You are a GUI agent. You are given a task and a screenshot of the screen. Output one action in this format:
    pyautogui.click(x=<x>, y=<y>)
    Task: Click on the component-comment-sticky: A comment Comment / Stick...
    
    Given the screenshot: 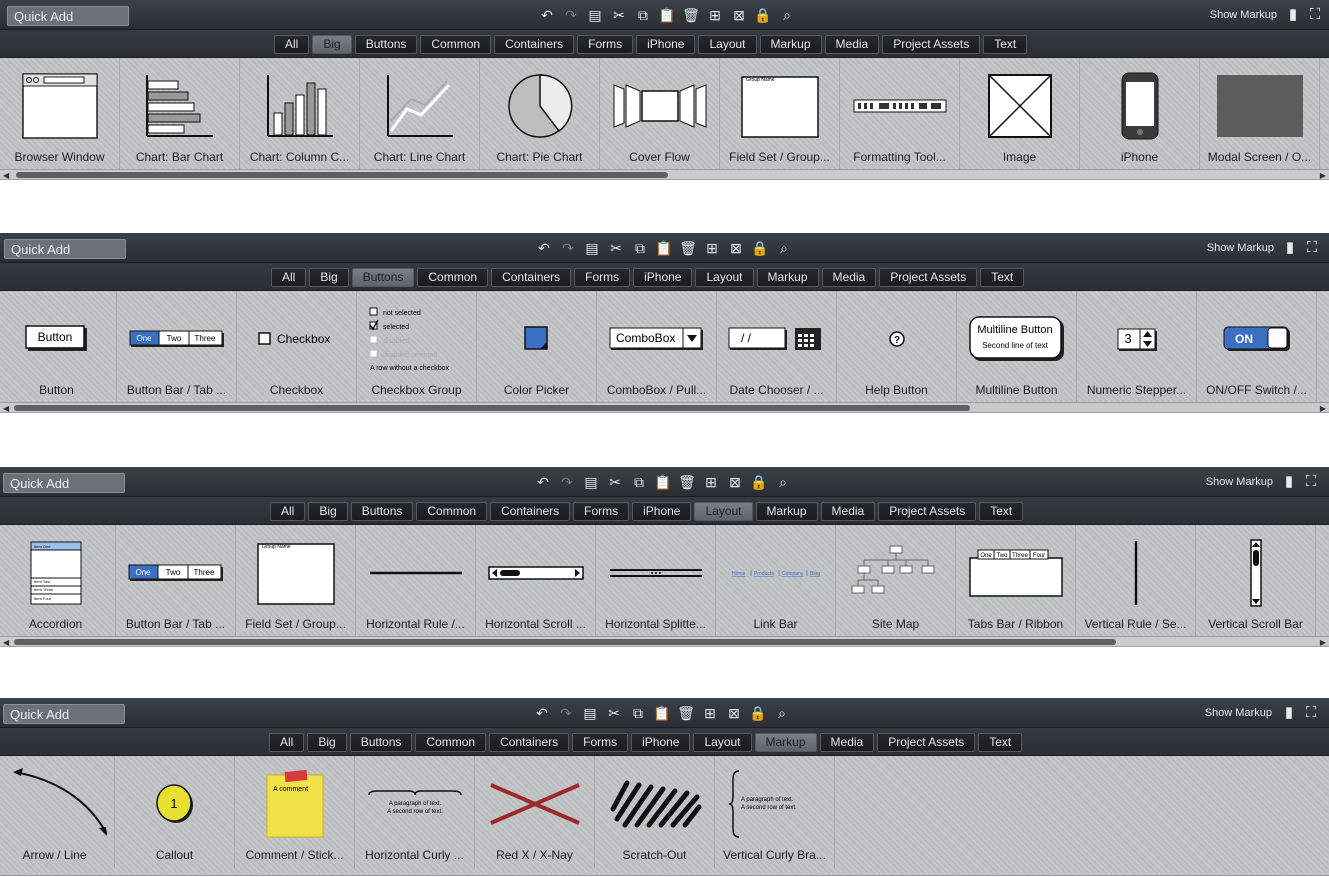 What is the action you would take?
    pyautogui.click(x=295, y=812)
    